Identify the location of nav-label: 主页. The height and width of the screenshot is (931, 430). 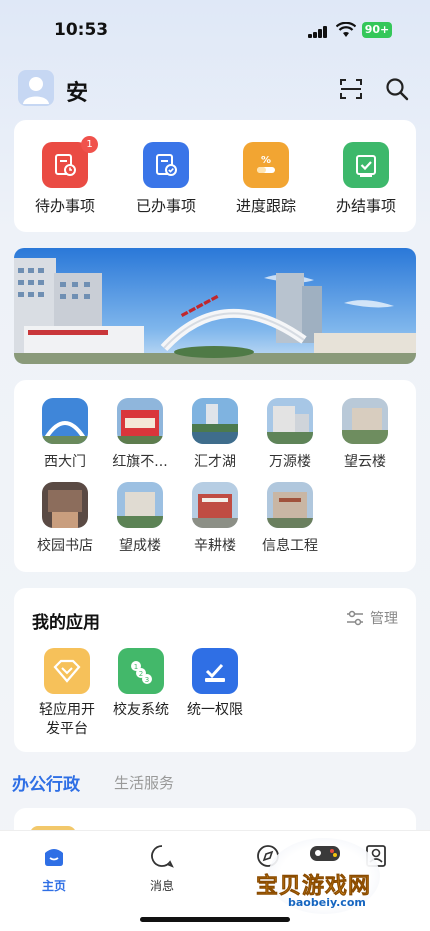
(53, 886).